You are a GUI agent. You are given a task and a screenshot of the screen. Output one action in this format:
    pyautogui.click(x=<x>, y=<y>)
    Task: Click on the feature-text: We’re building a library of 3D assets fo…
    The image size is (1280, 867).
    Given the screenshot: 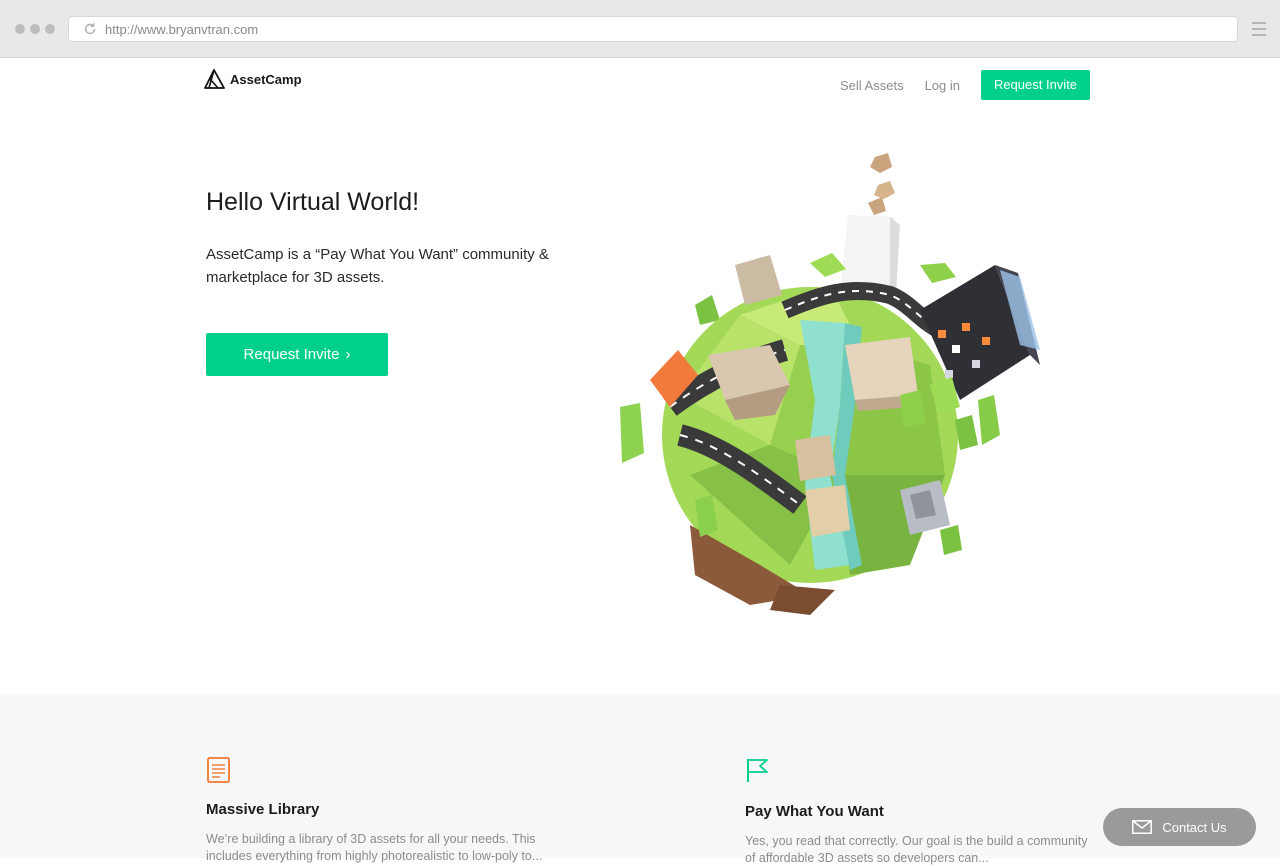 What is the action you would take?
    pyautogui.click(x=374, y=847)
    